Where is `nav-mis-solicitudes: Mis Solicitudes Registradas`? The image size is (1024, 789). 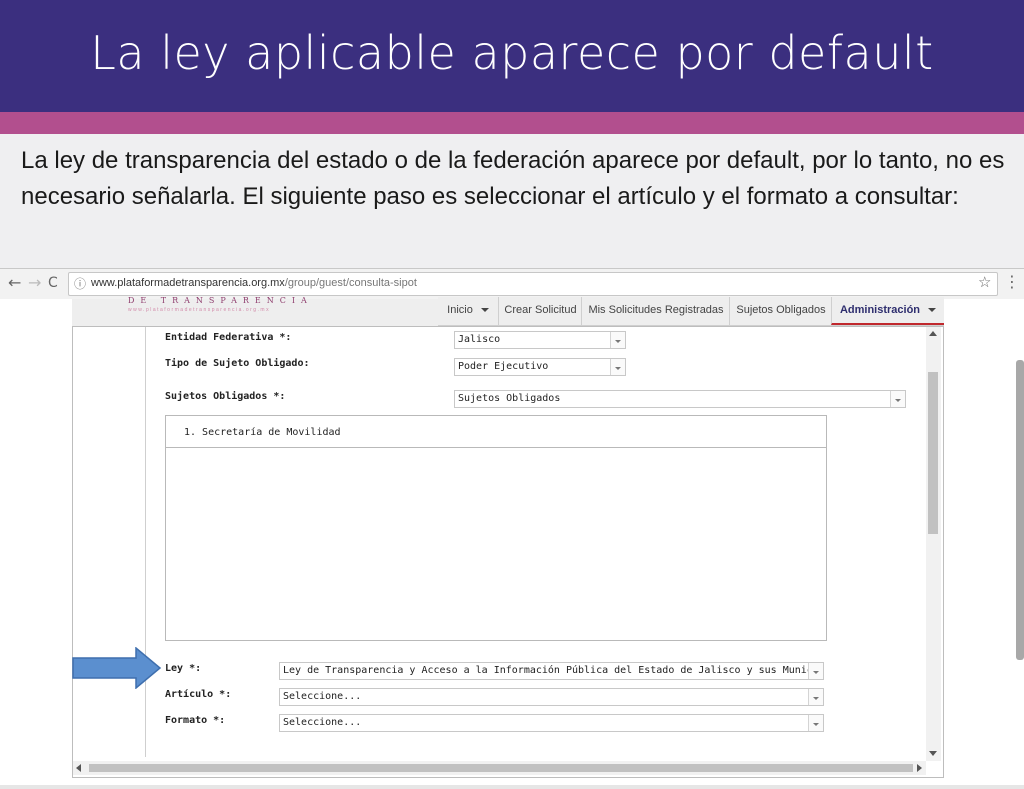 nav-mis-solicitudes: Mis Solicitudes Registradas is located at coordinates (655, 311).